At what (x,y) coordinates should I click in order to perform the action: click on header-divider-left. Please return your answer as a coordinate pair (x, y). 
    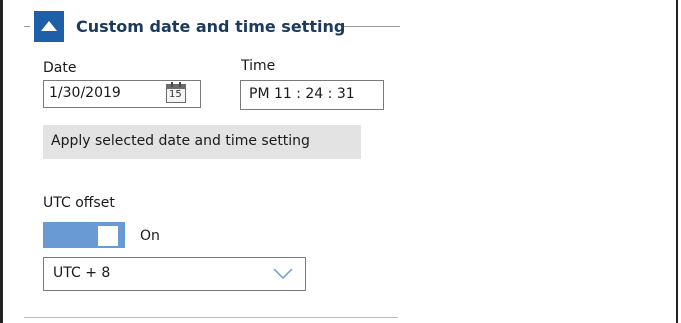
    Looking at the image, I should click on (27, 26).